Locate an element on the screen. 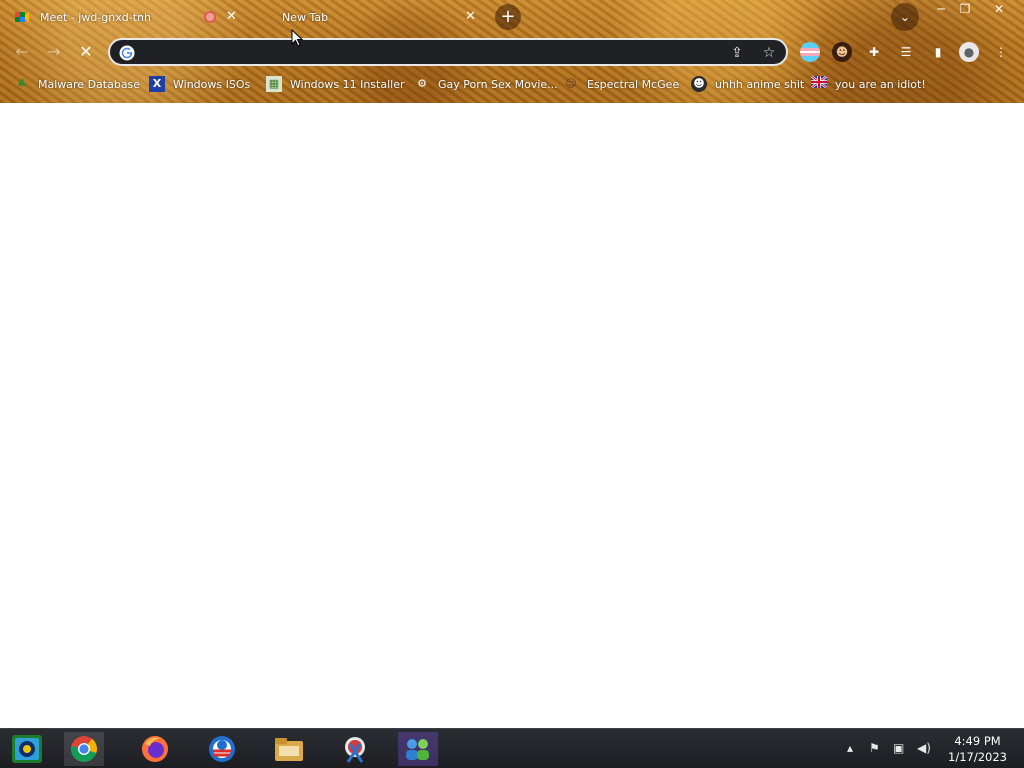 The height and width of the screenshot is (768, 1024). tab-new-tab: New Tab ✕ is located at coordinates (370, 17).